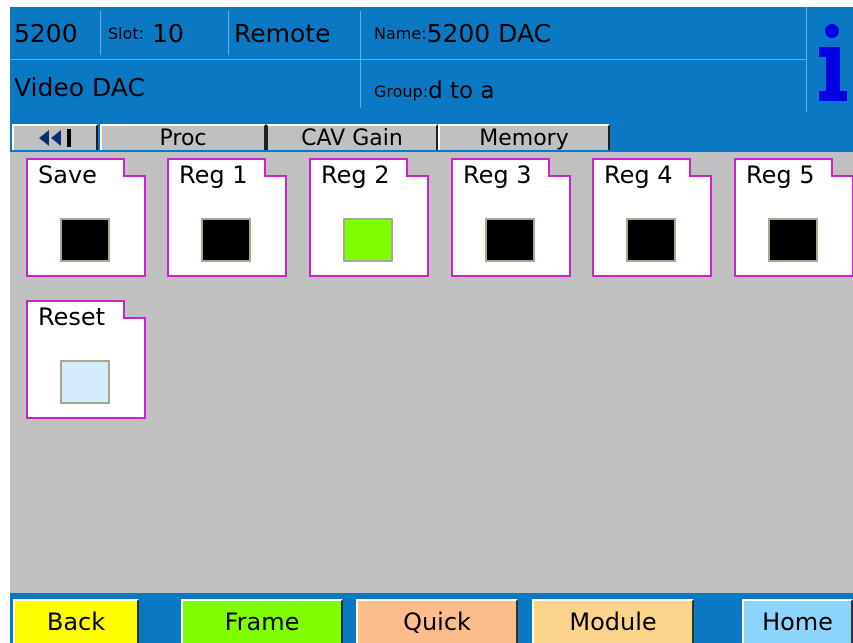 The width and height of the screenshot is (853, 643). Describe the element at coordinates (831, 59) in the screenshot. I see `info-icon` at that location.